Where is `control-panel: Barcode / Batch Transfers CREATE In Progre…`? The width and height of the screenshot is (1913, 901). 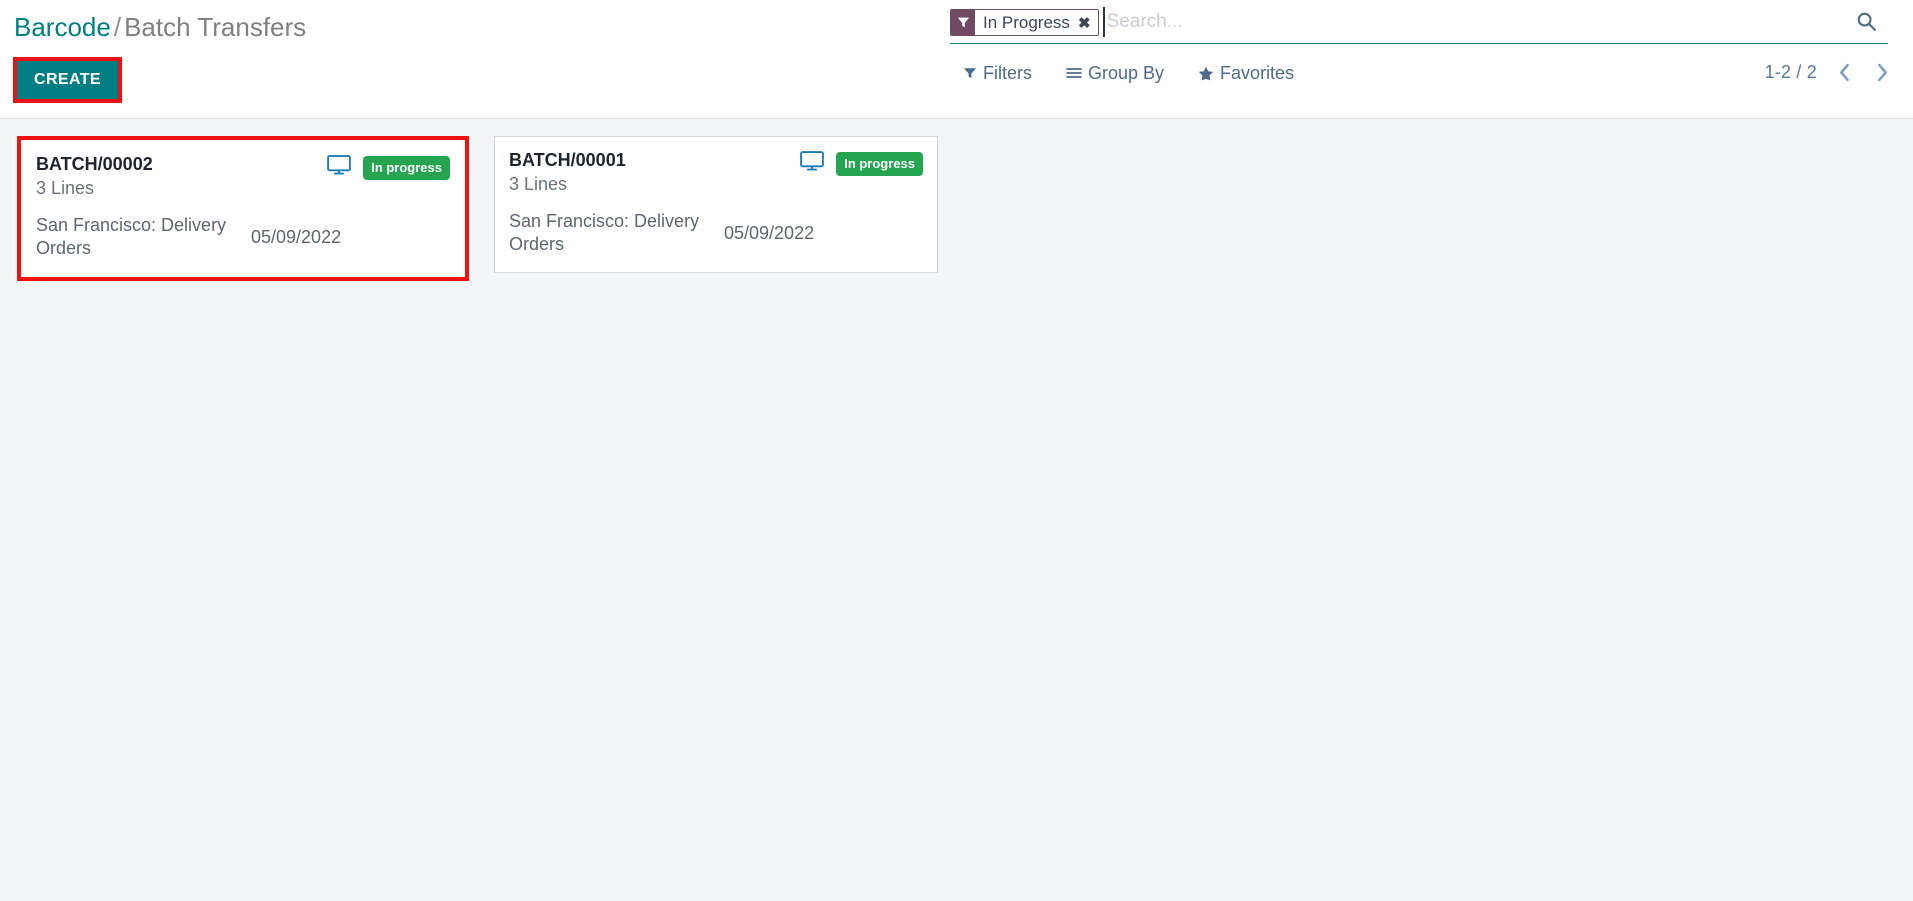 control-panel: Barcode / Batch Transfers CREATE In Progre… is located at coordinates (956, 59).